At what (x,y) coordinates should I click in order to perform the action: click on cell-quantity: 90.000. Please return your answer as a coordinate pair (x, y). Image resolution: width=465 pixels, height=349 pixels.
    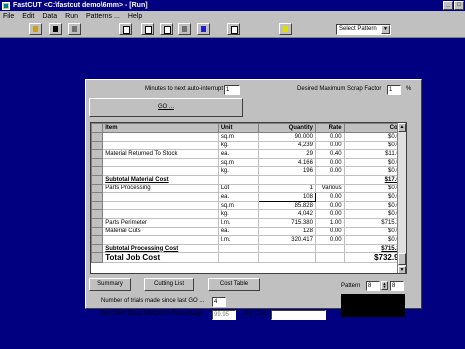
    Looking at the image, I should click on (286, 137).